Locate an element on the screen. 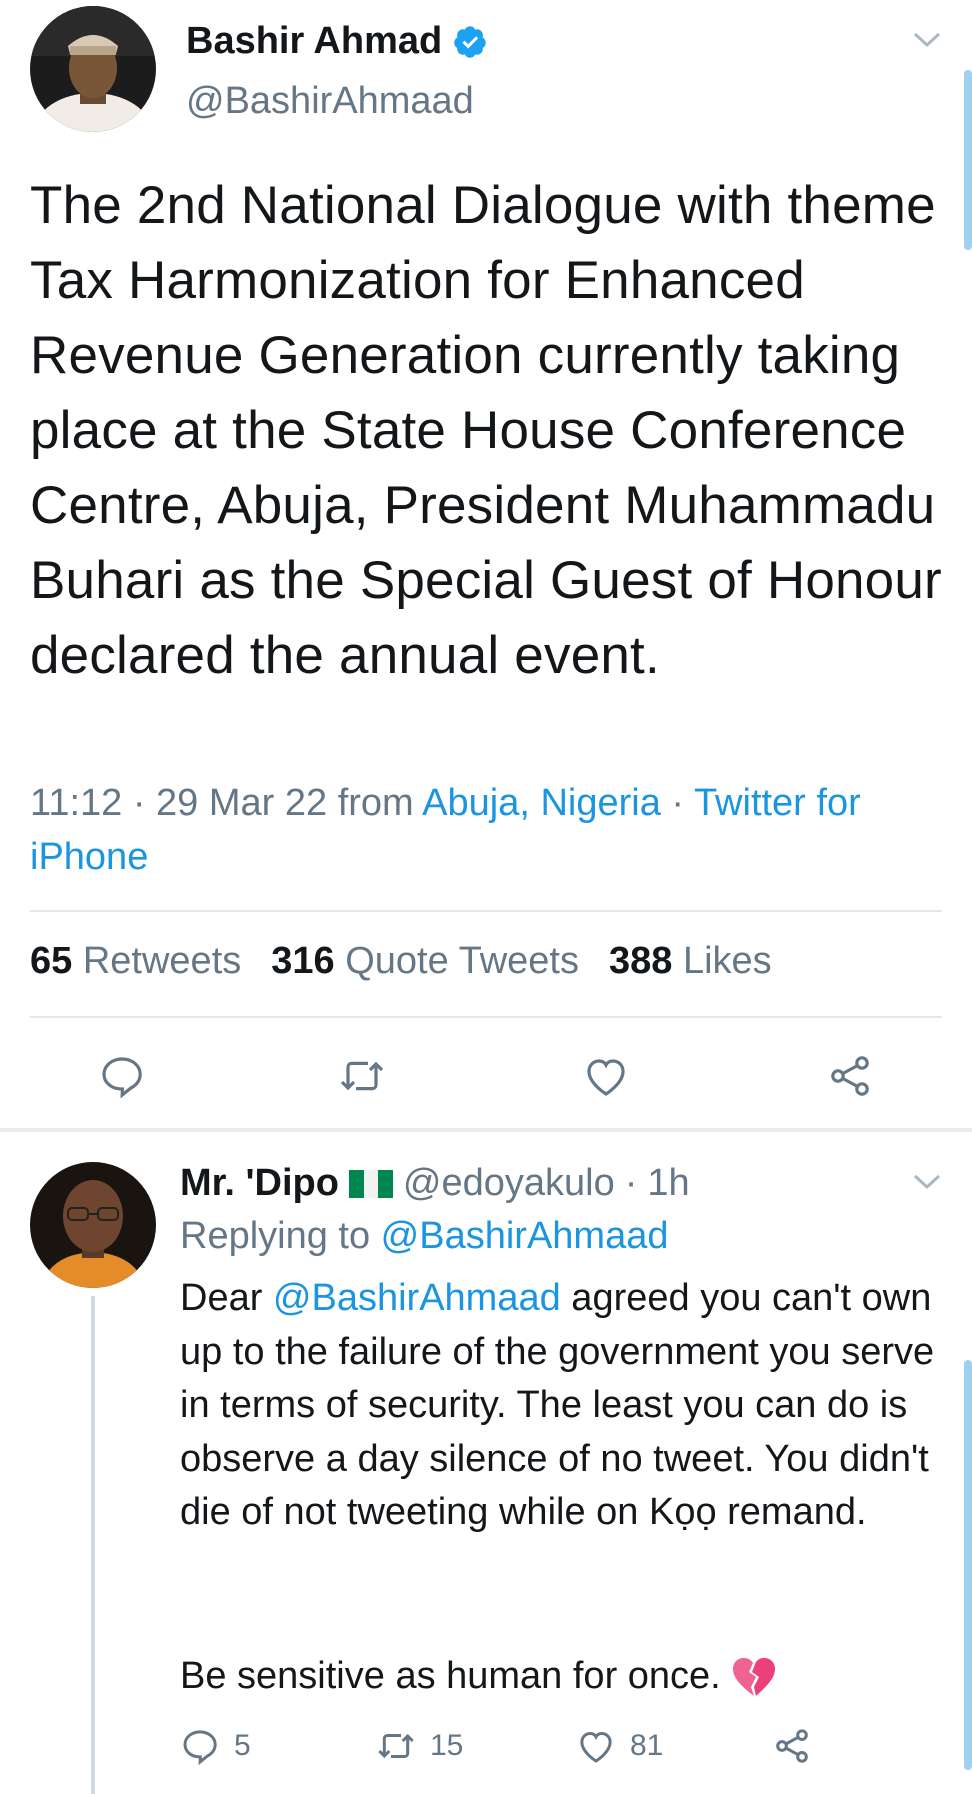  retweet-count: 15 is located at coordinates (447, 1745).